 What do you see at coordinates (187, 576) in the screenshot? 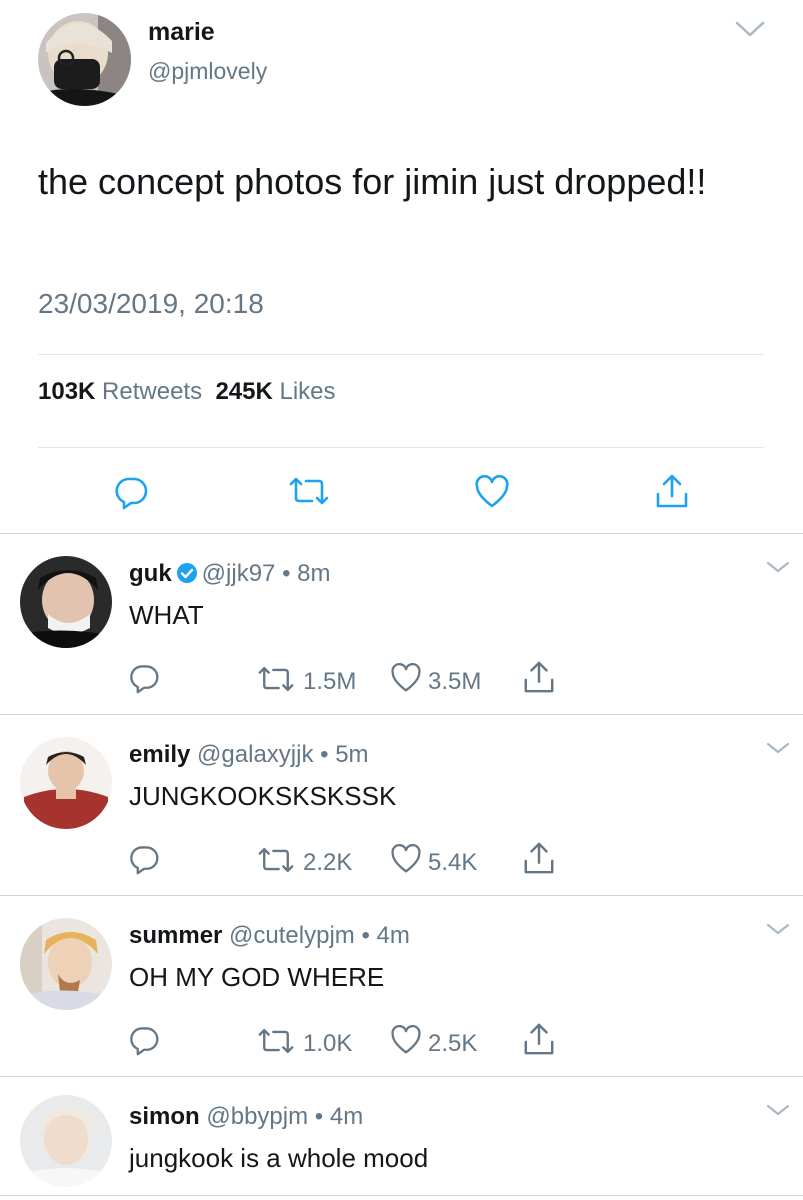
I see `verified-badge-icon` at bounding box center [187, 576].